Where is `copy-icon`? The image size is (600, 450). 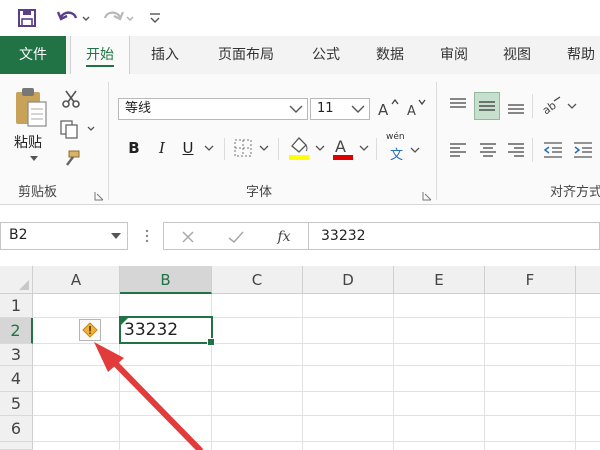
copy-icon is located at coordinates (78, 129).